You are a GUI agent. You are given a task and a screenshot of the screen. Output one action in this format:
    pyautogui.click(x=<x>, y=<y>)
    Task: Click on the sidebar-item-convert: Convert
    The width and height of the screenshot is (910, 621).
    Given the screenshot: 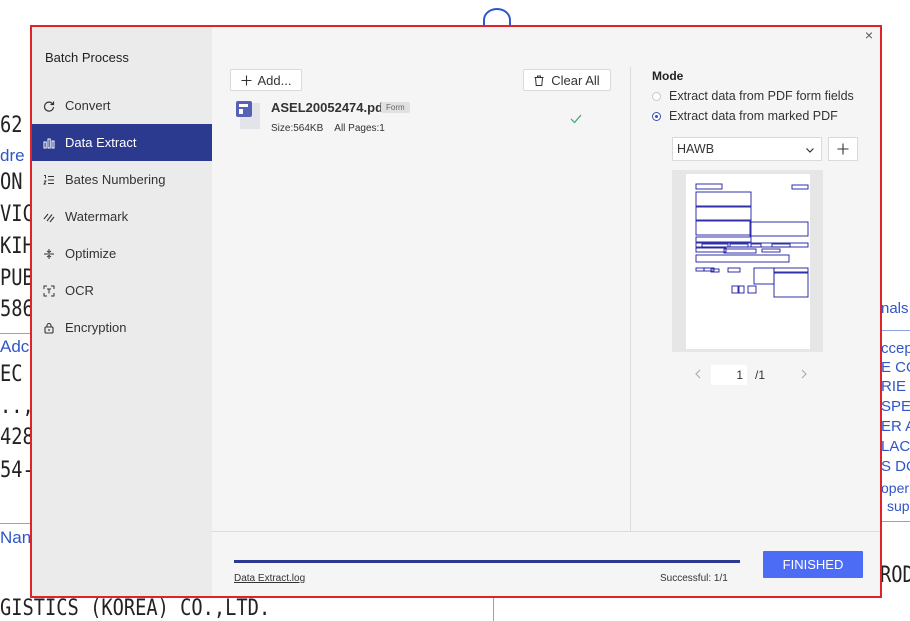 What is the action you would take?
    pyautogui.click(x=122, y=105)
    